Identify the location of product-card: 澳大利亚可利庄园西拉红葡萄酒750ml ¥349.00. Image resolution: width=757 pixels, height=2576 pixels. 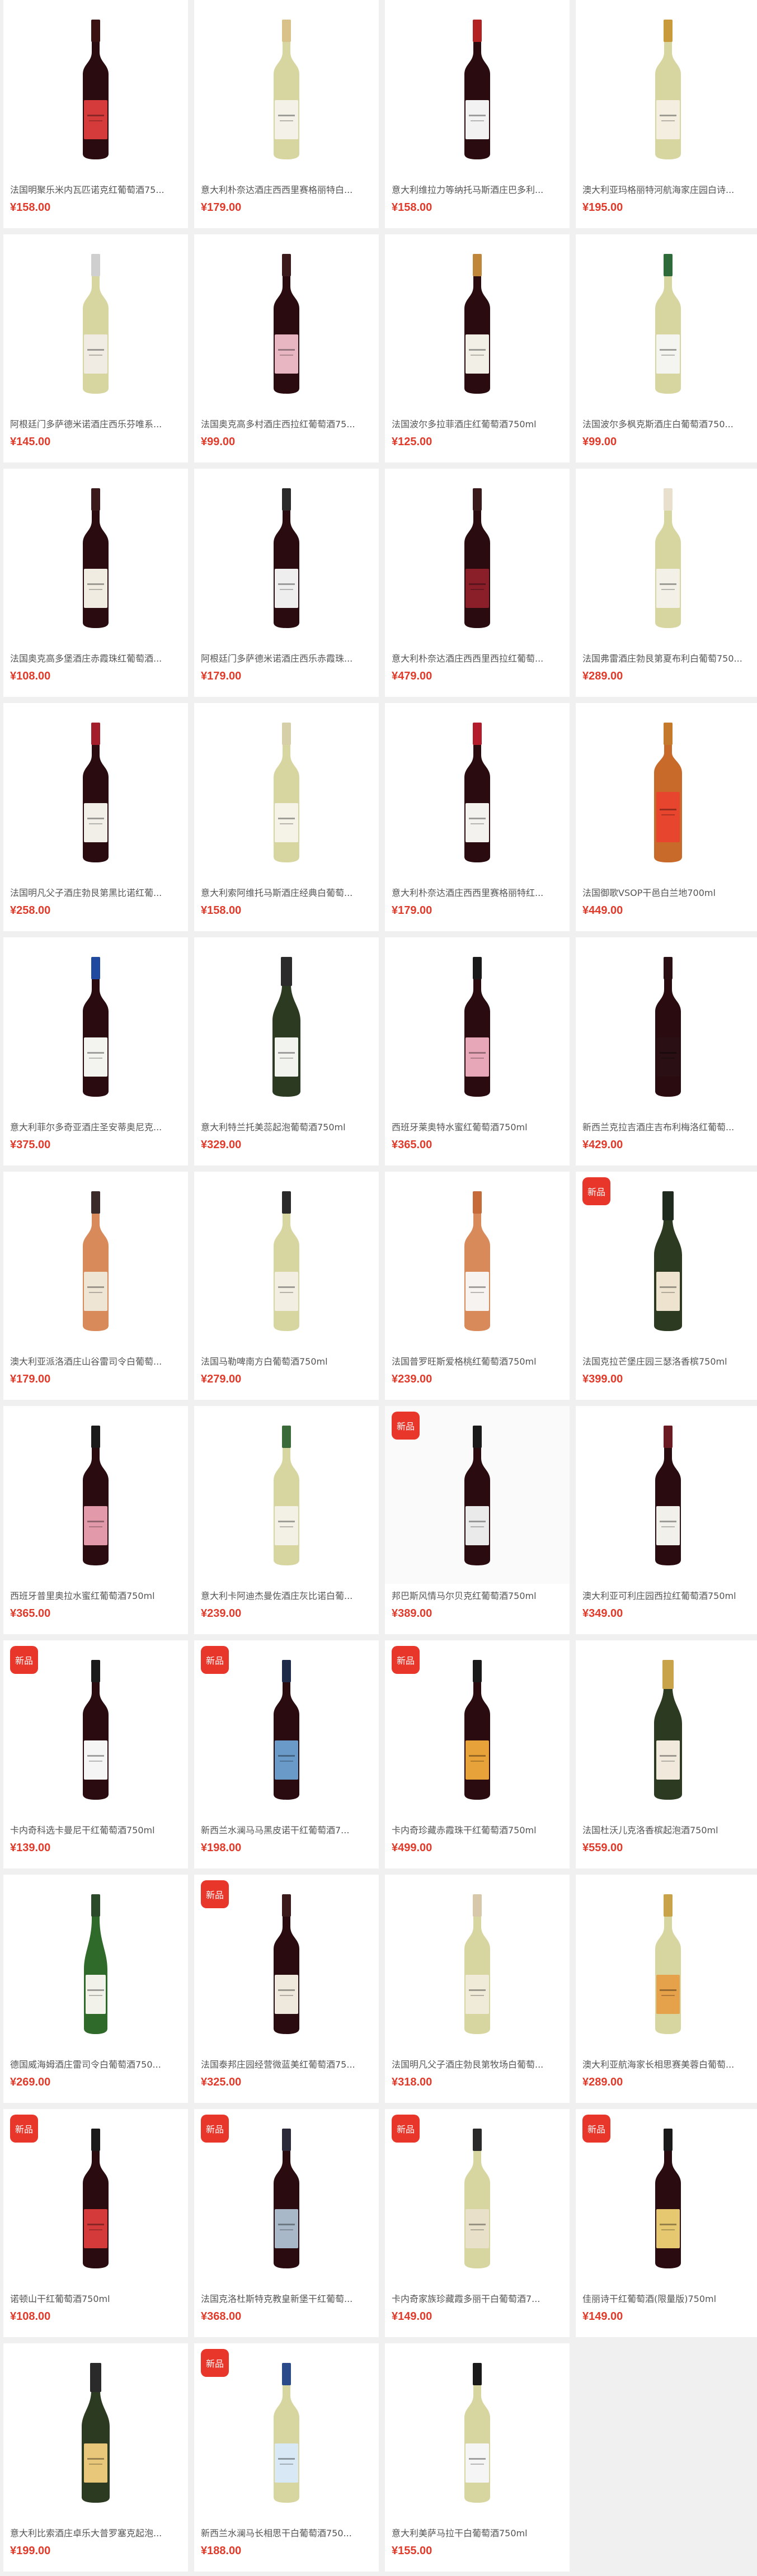
(666, 1520).